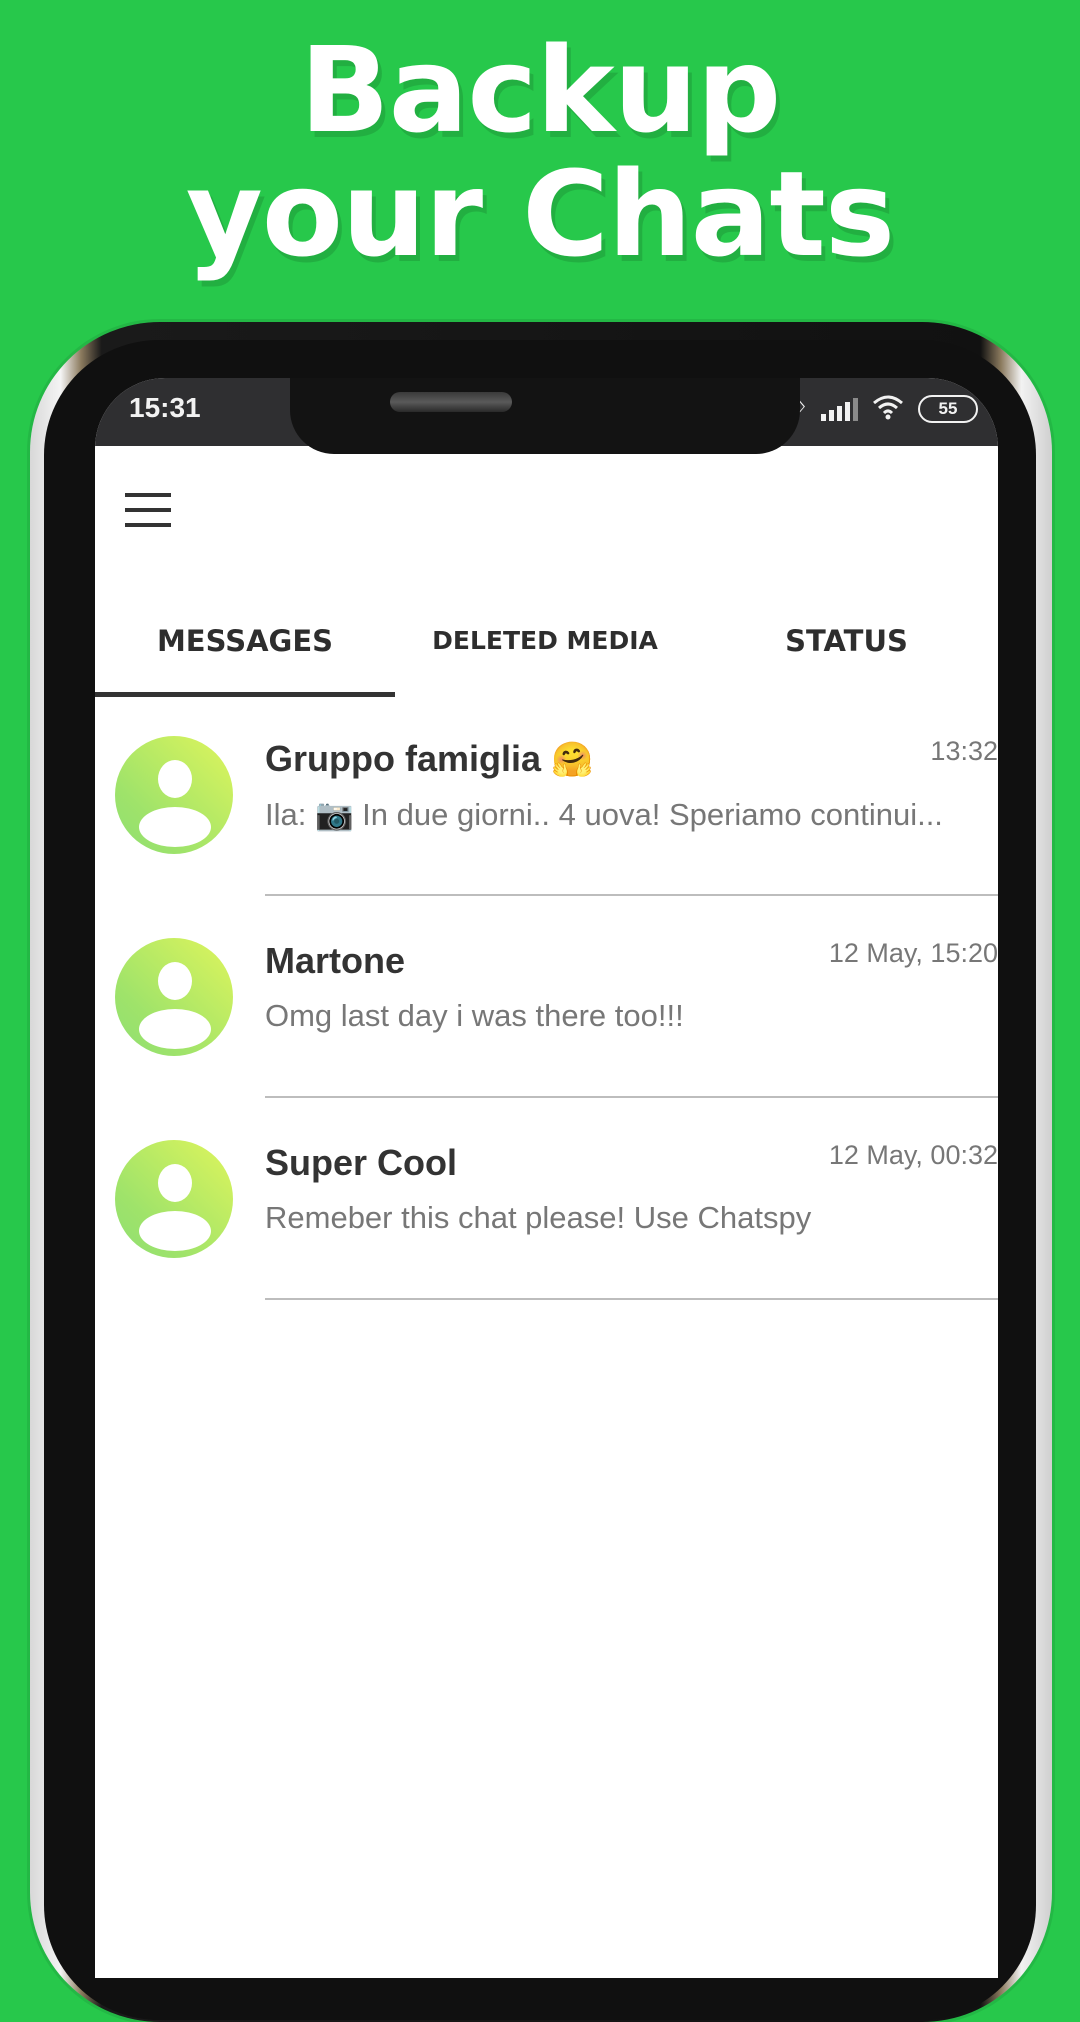 The width and height of the screenshot is (1080, 2022). I want to click on status-icons: ᛜ 55, so click(885, 409).